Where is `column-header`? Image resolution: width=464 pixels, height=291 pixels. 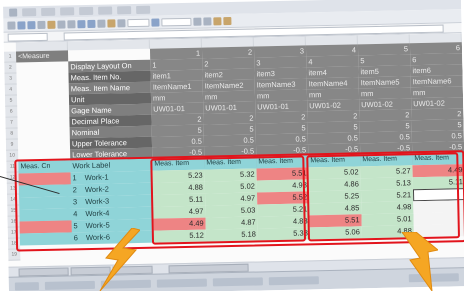 column-header is located at coordinates (108, 45).